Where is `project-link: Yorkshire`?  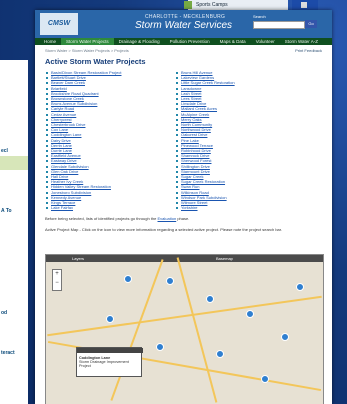 project-link: Yorkshire is located at coordinates (240, 207).